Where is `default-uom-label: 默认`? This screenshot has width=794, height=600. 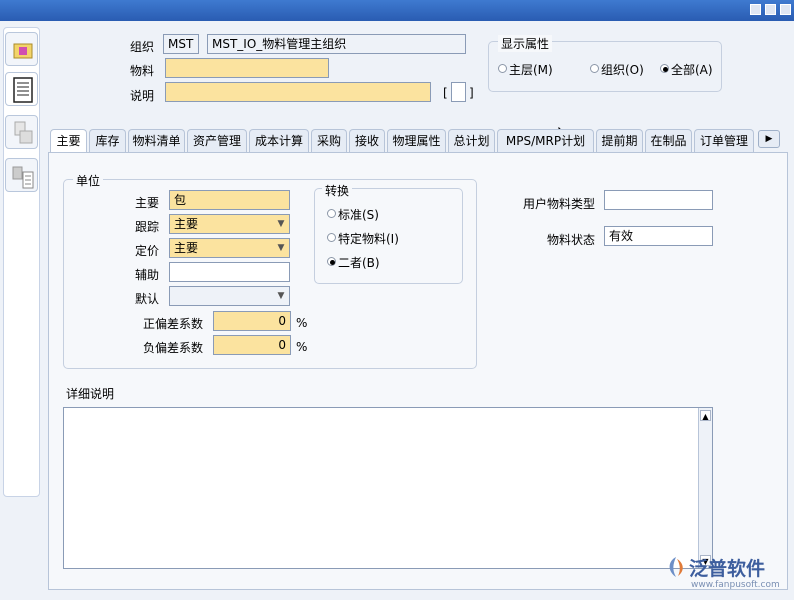
default-uom-label: 默认 is located at coordinates (147, 299).